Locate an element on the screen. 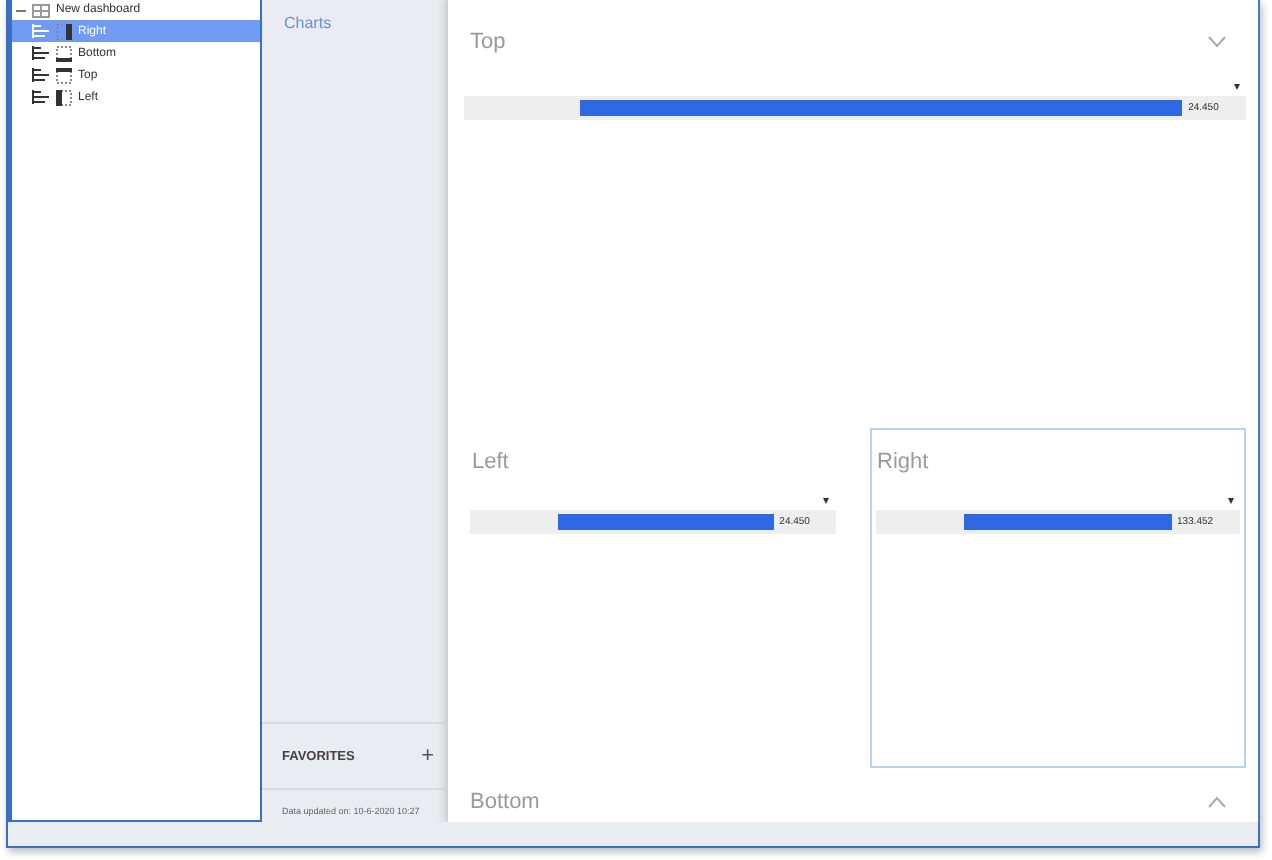 Image resolution: width=1272 pixels, height=860 pixels. chevron-down-icon is located at coordinates (1217, 42).